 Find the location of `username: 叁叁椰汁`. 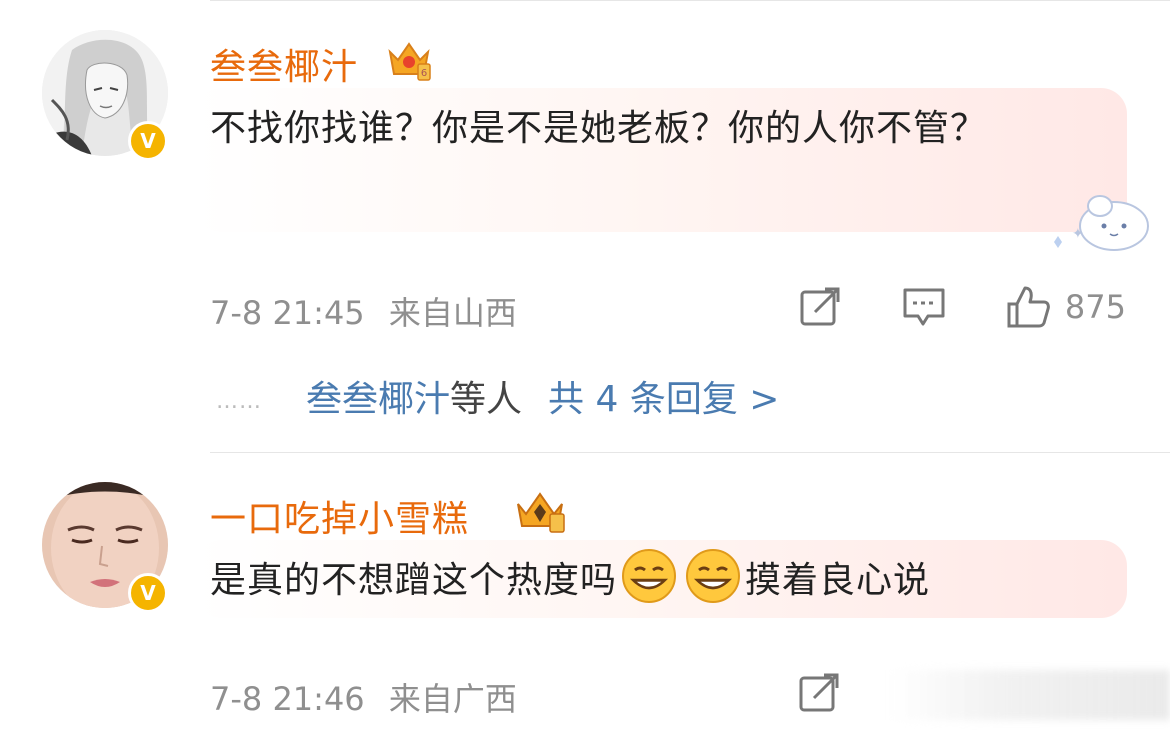

username: 叁叁椰汁 is located at coordinates (284, 64).